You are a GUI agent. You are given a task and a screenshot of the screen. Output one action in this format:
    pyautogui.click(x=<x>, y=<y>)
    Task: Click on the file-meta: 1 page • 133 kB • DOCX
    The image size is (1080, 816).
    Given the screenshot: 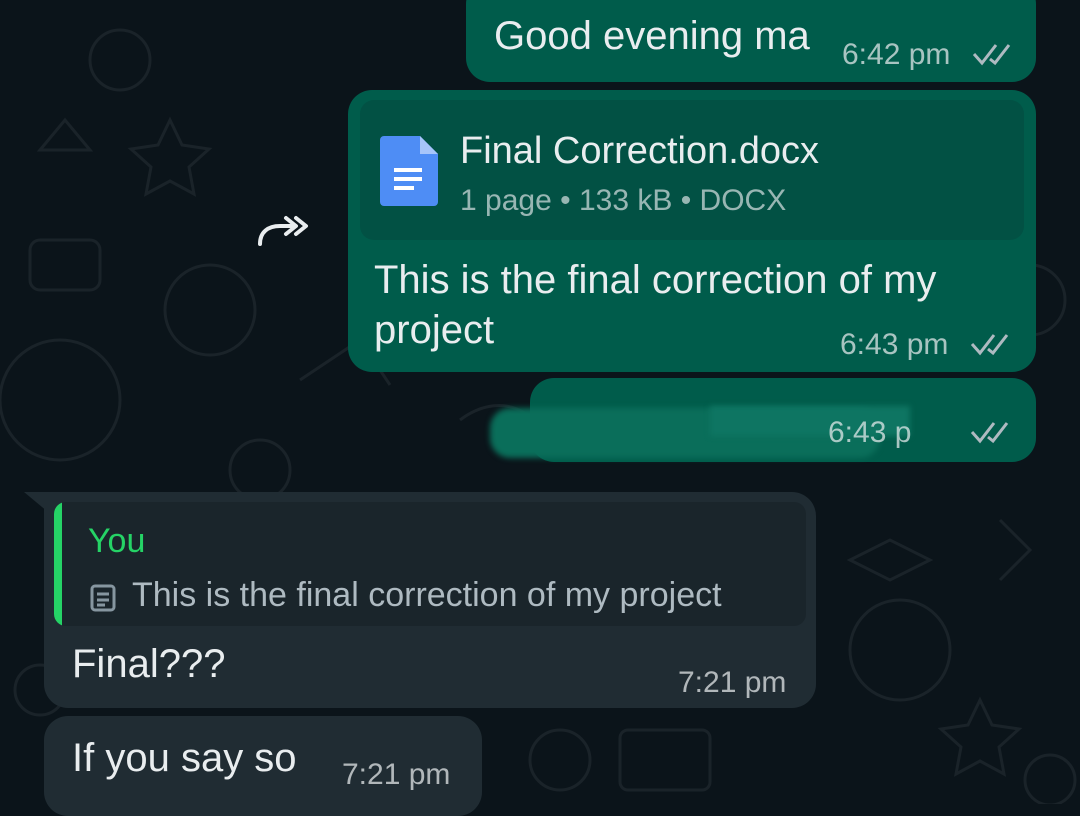 What is the action you would take?
    pyautogui.click(x=623, y=201)
    